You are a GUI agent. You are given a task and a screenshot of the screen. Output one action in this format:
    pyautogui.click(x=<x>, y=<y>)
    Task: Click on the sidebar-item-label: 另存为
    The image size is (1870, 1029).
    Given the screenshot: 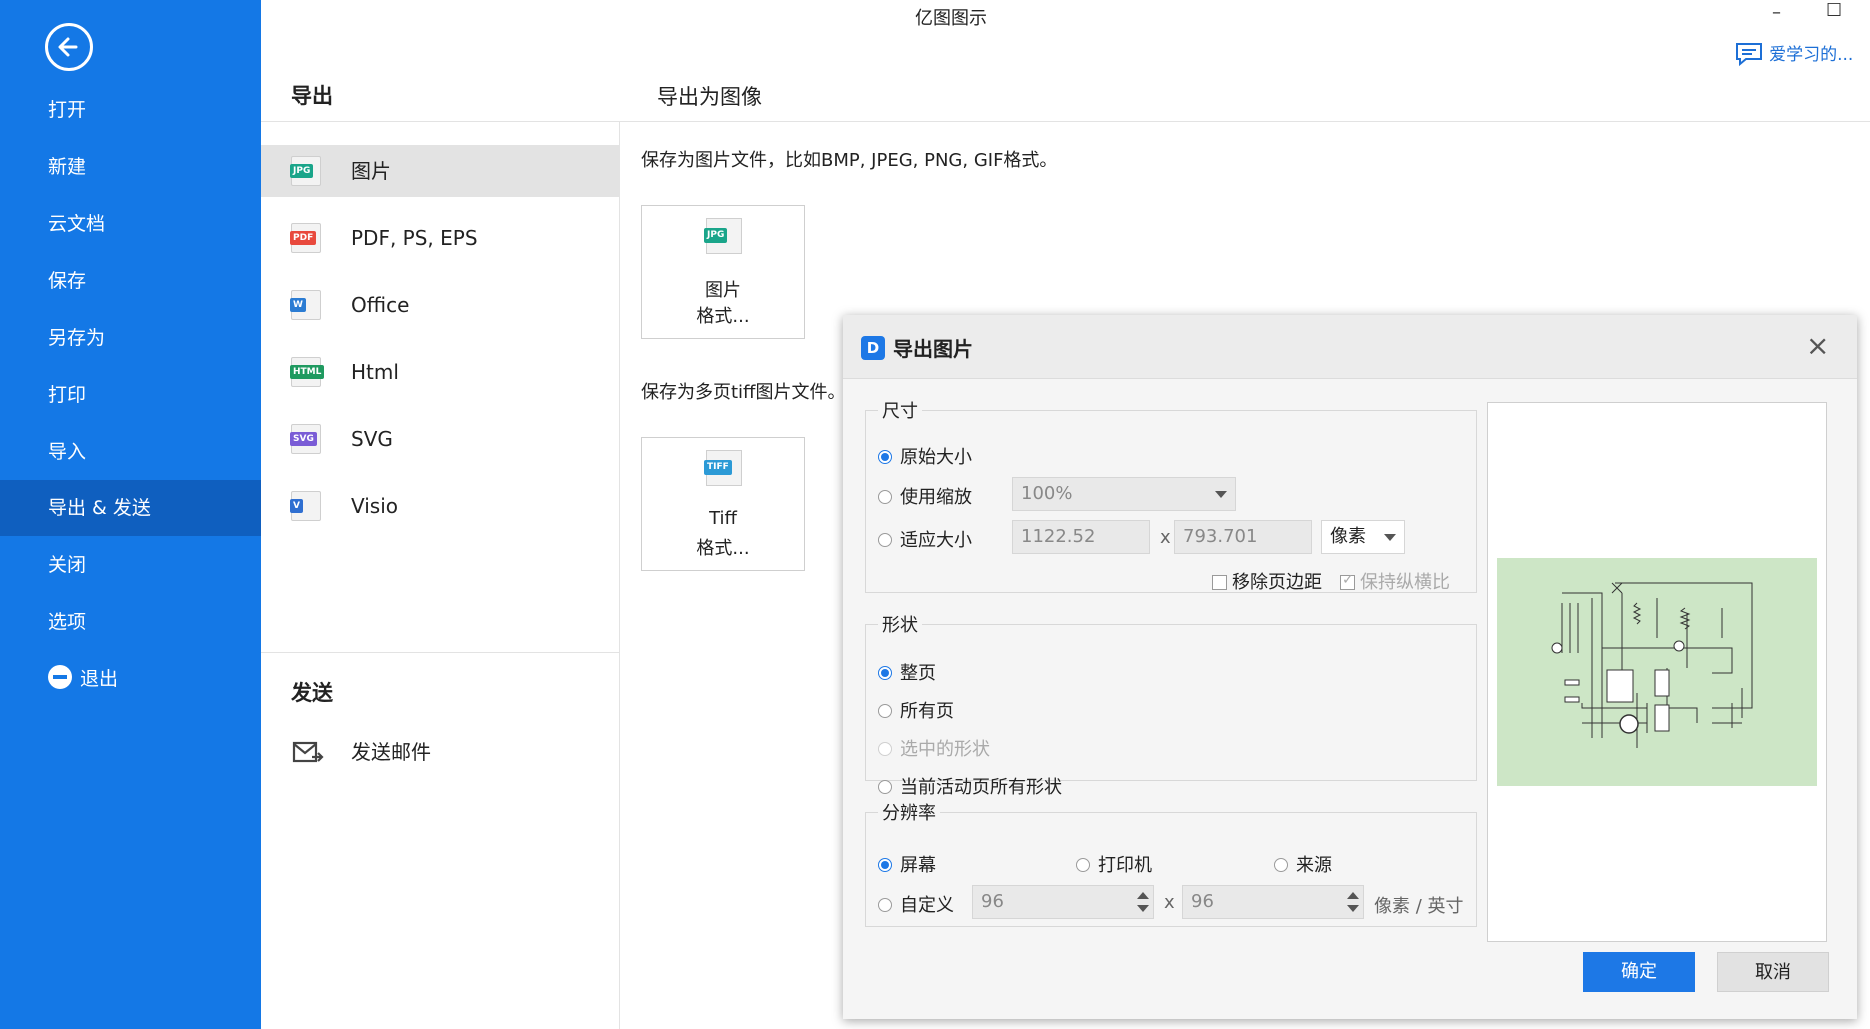 What is the action you would take?
    pyautogui.click(x=77, y=338)
    